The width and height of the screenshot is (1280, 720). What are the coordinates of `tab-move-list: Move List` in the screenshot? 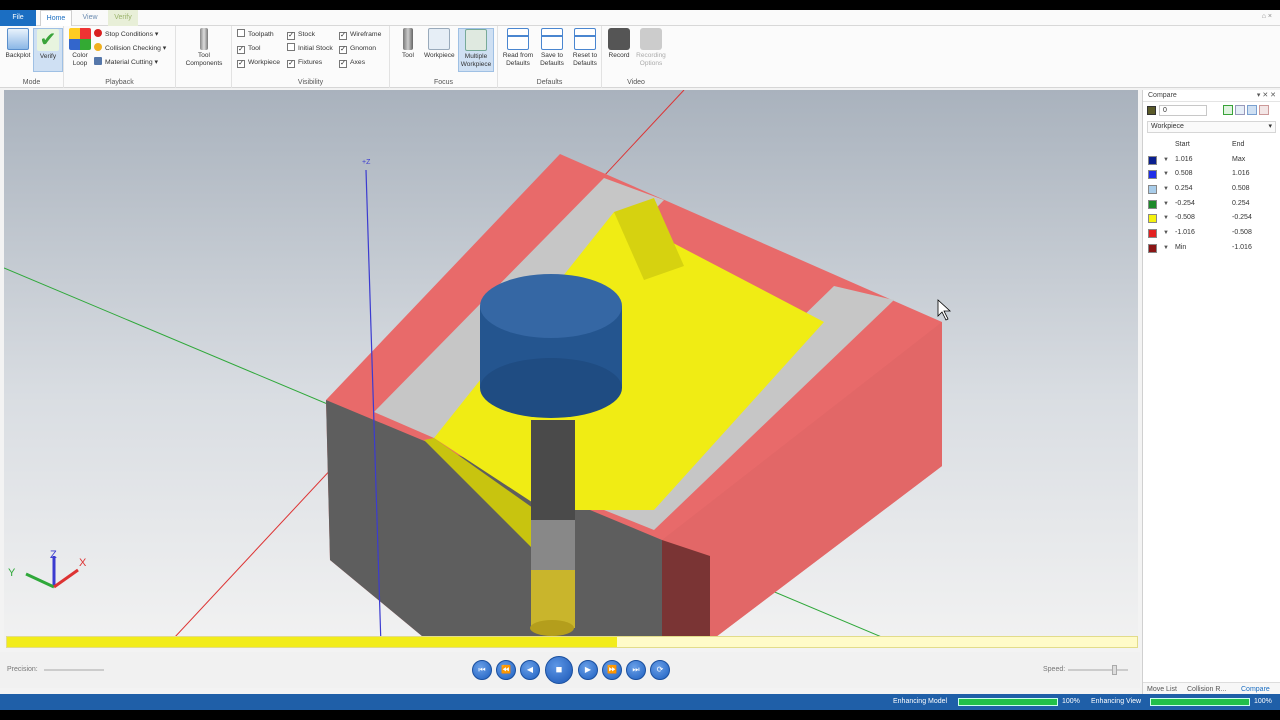 It's located at (1162, 689).